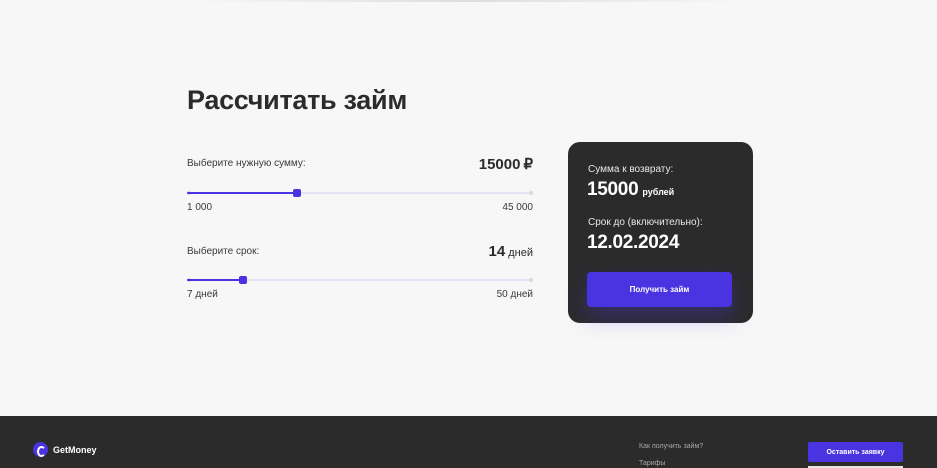 This screenshot has height=468, width=937. I want to click on return-amount-label: Сумма к возврату:, so click(631, 169).